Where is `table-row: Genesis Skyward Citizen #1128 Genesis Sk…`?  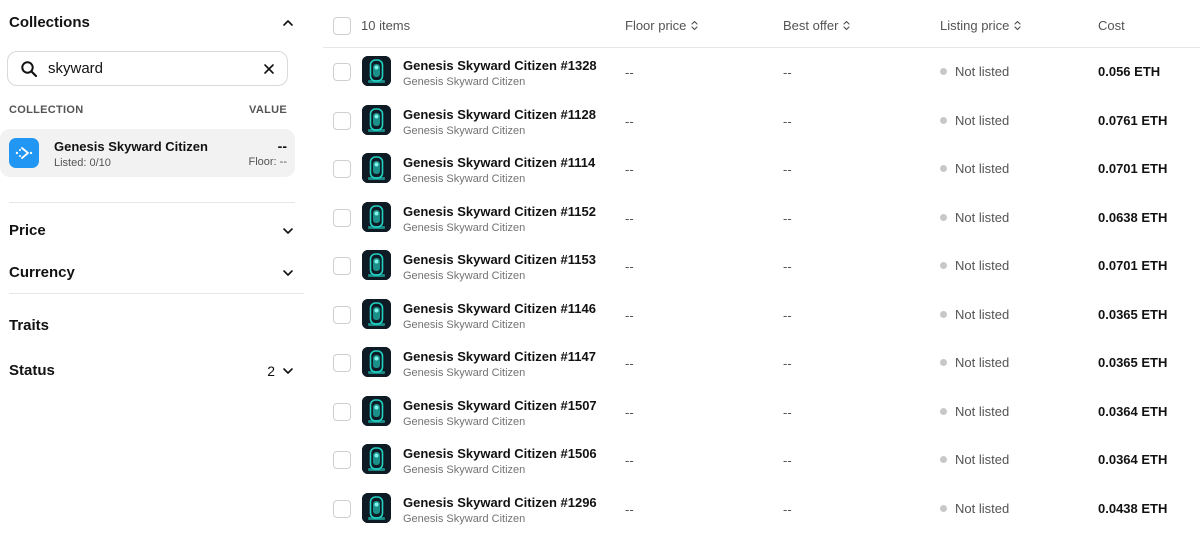 table-row: Genesis Skyward Citizen #1128 Genesis Sk… is located at coordinates (761, 121).